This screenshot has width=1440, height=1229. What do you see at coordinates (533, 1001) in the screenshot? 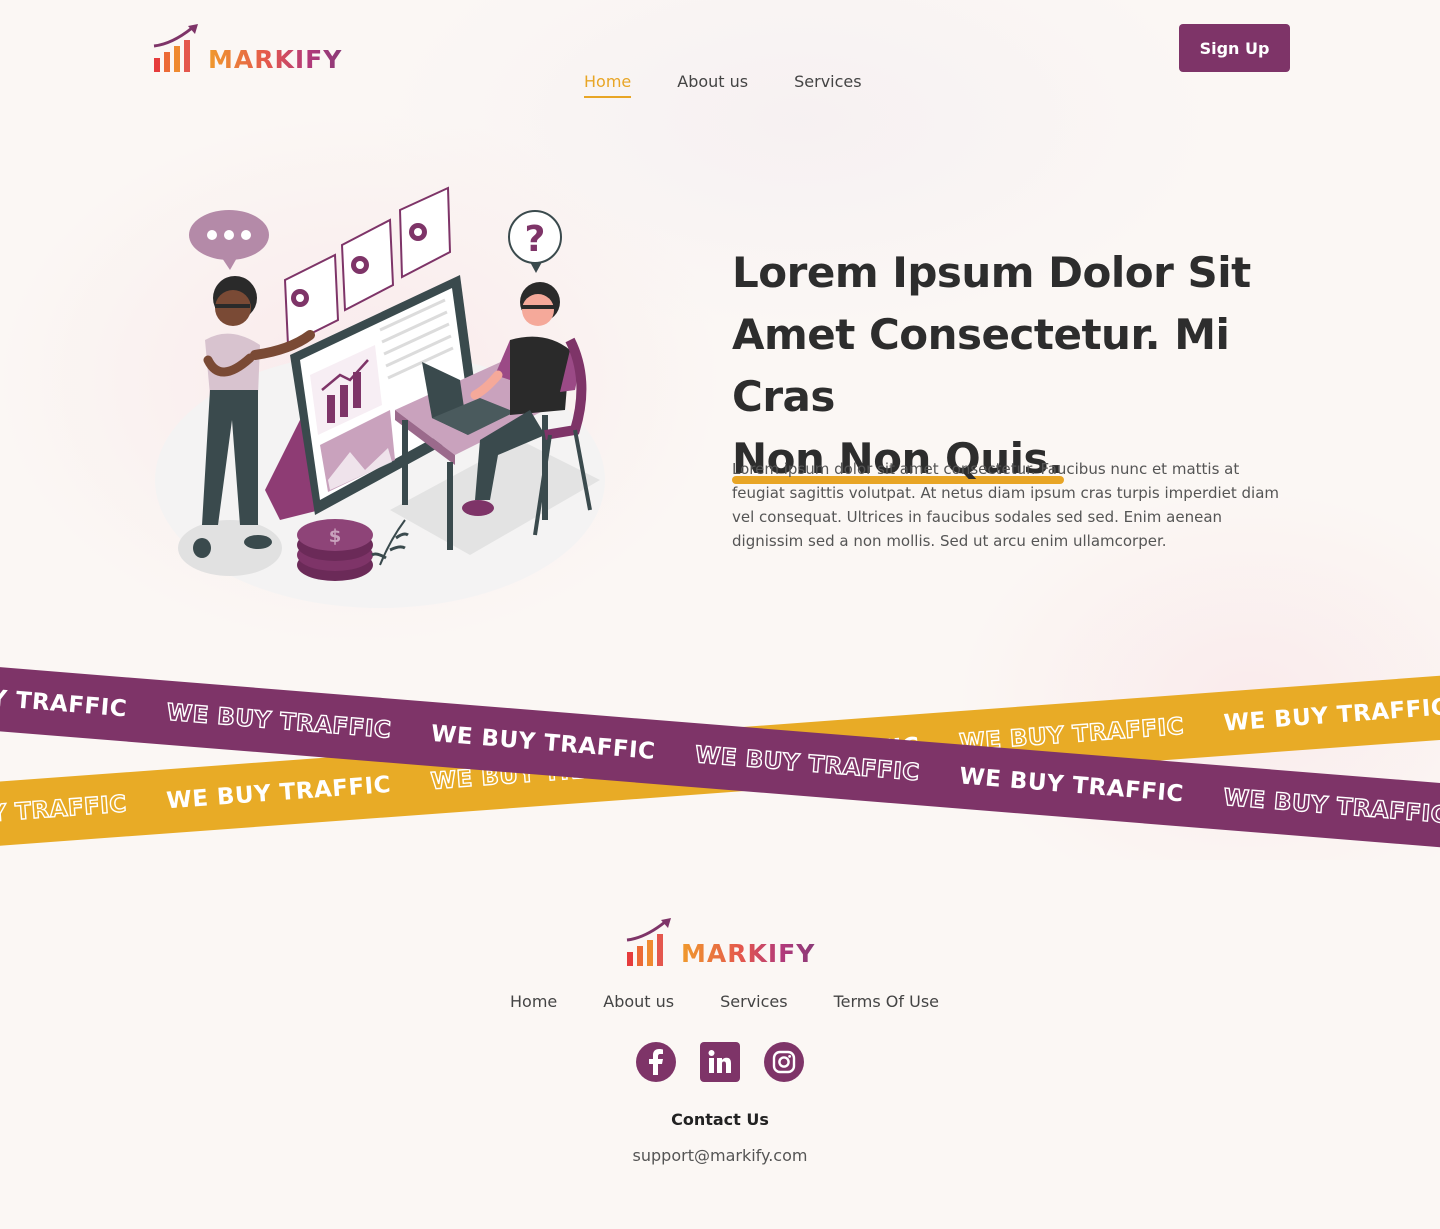
I see `footer-nav-home: Home` at bounding box center [533, 1001].